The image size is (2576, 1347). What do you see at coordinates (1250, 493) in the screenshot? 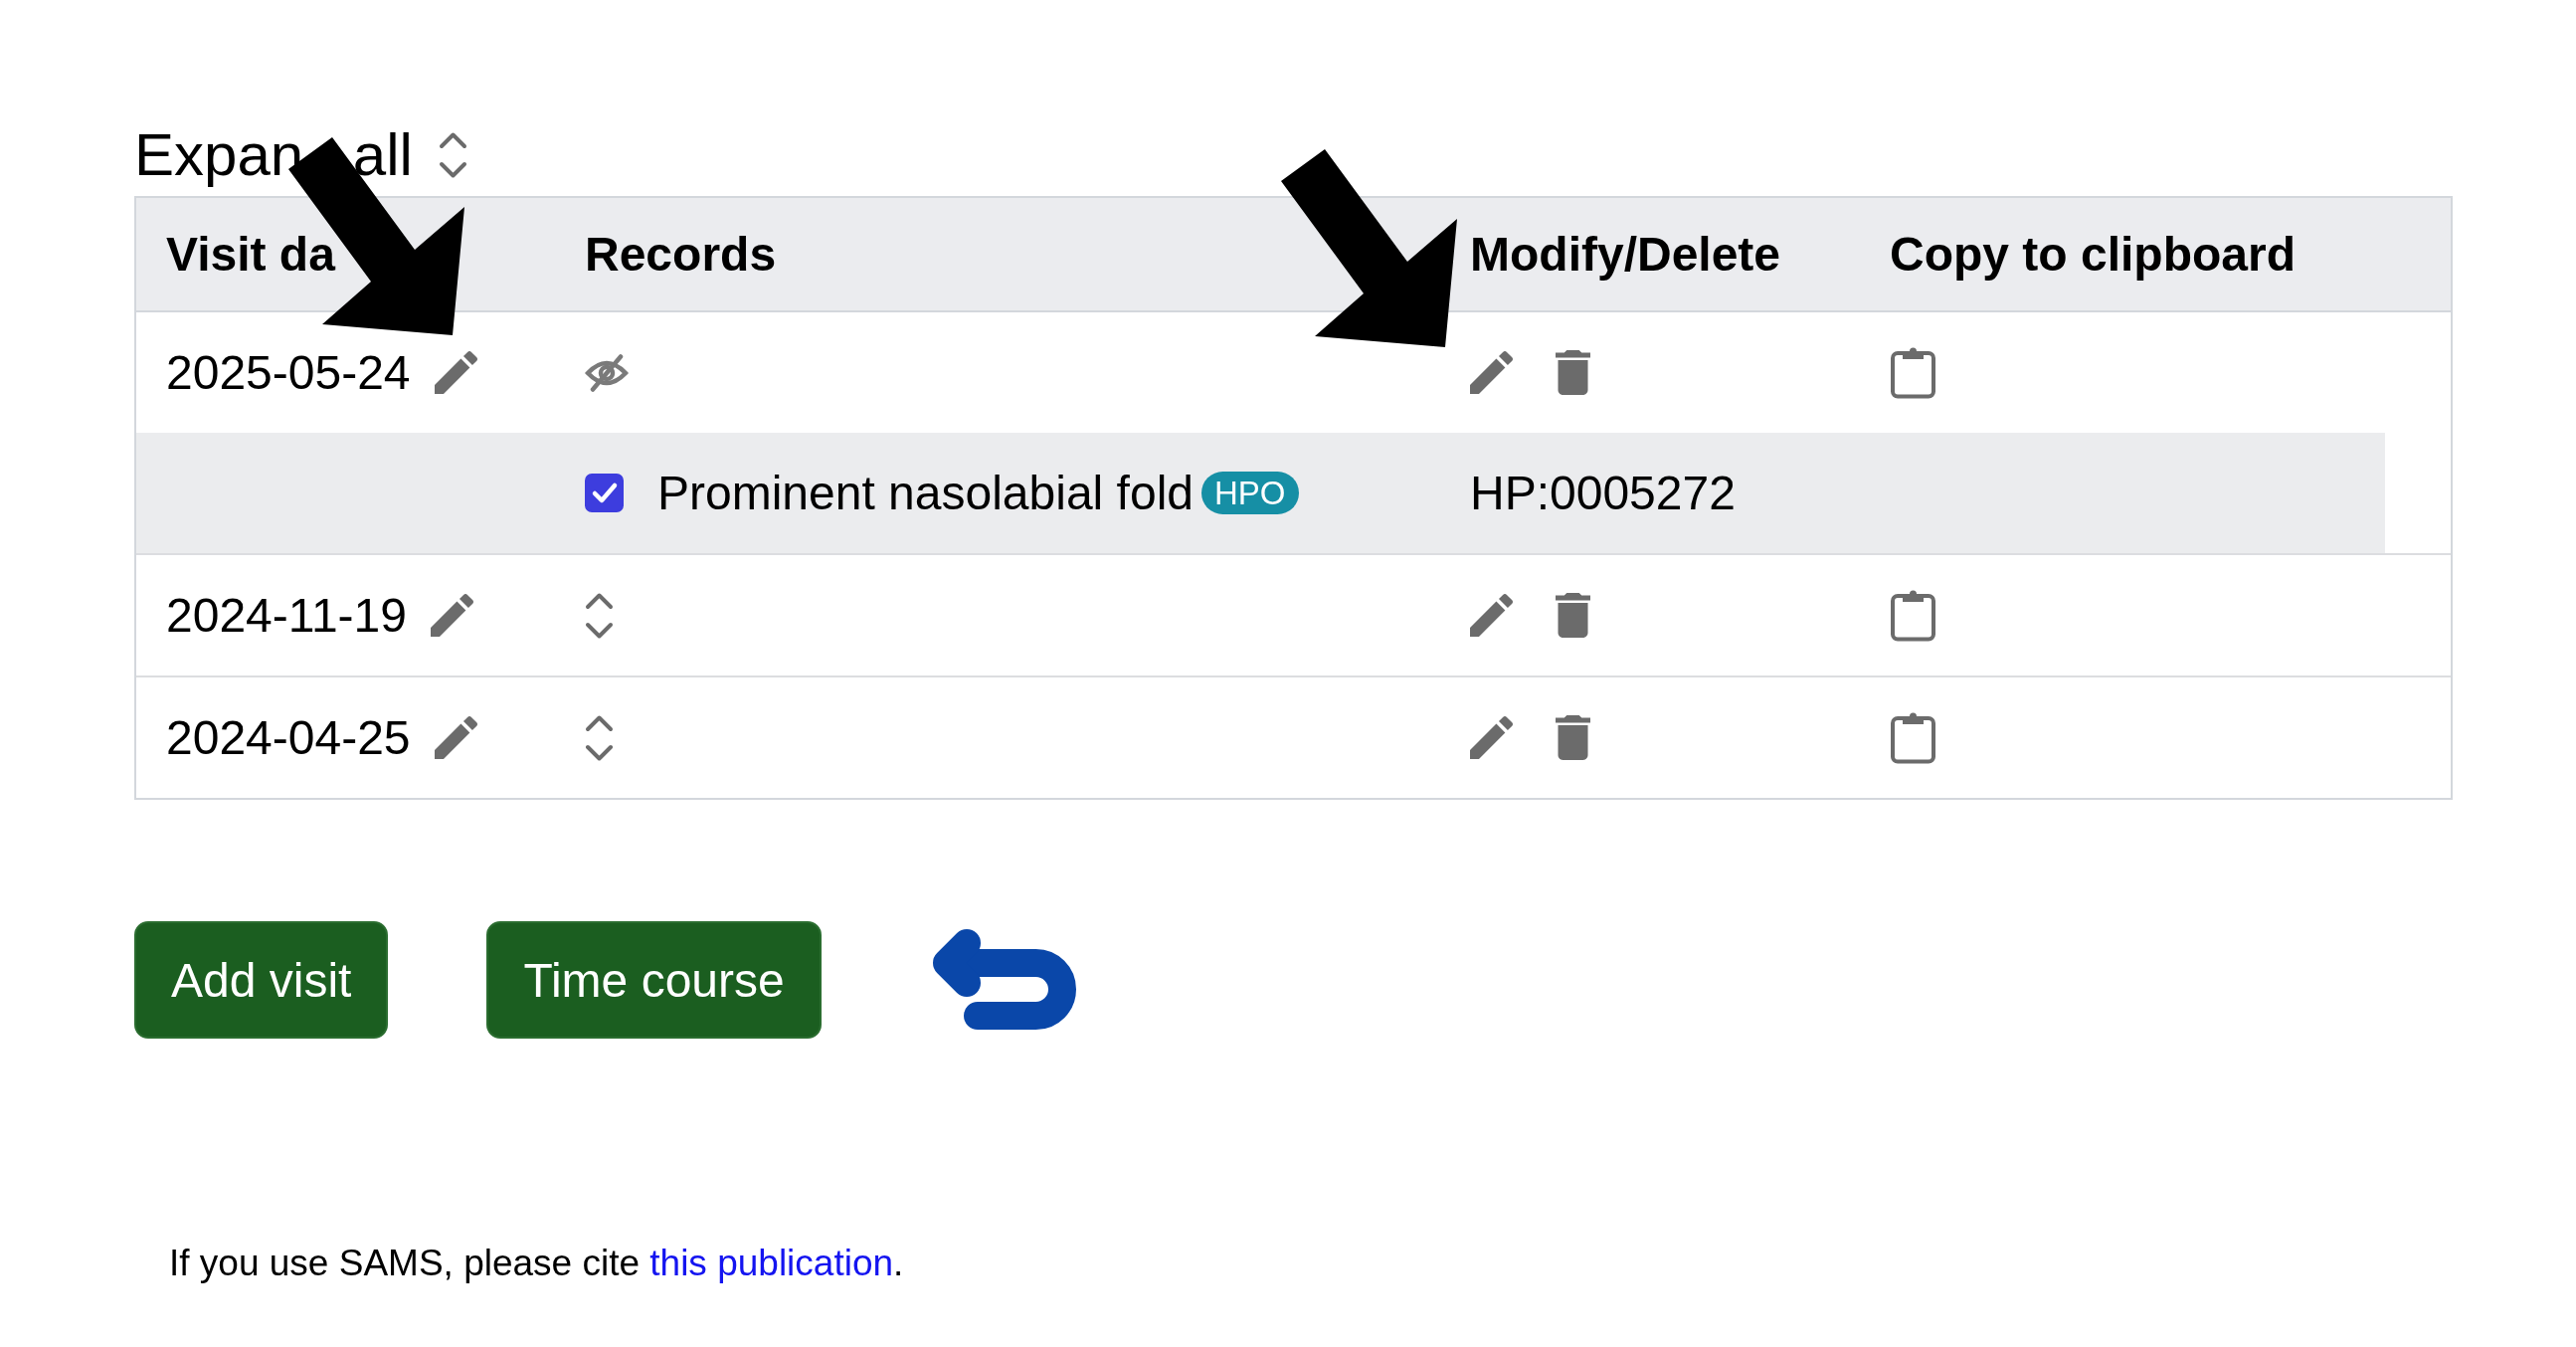
I see `term-badge: HPO` at bounding box center [1250, 493].